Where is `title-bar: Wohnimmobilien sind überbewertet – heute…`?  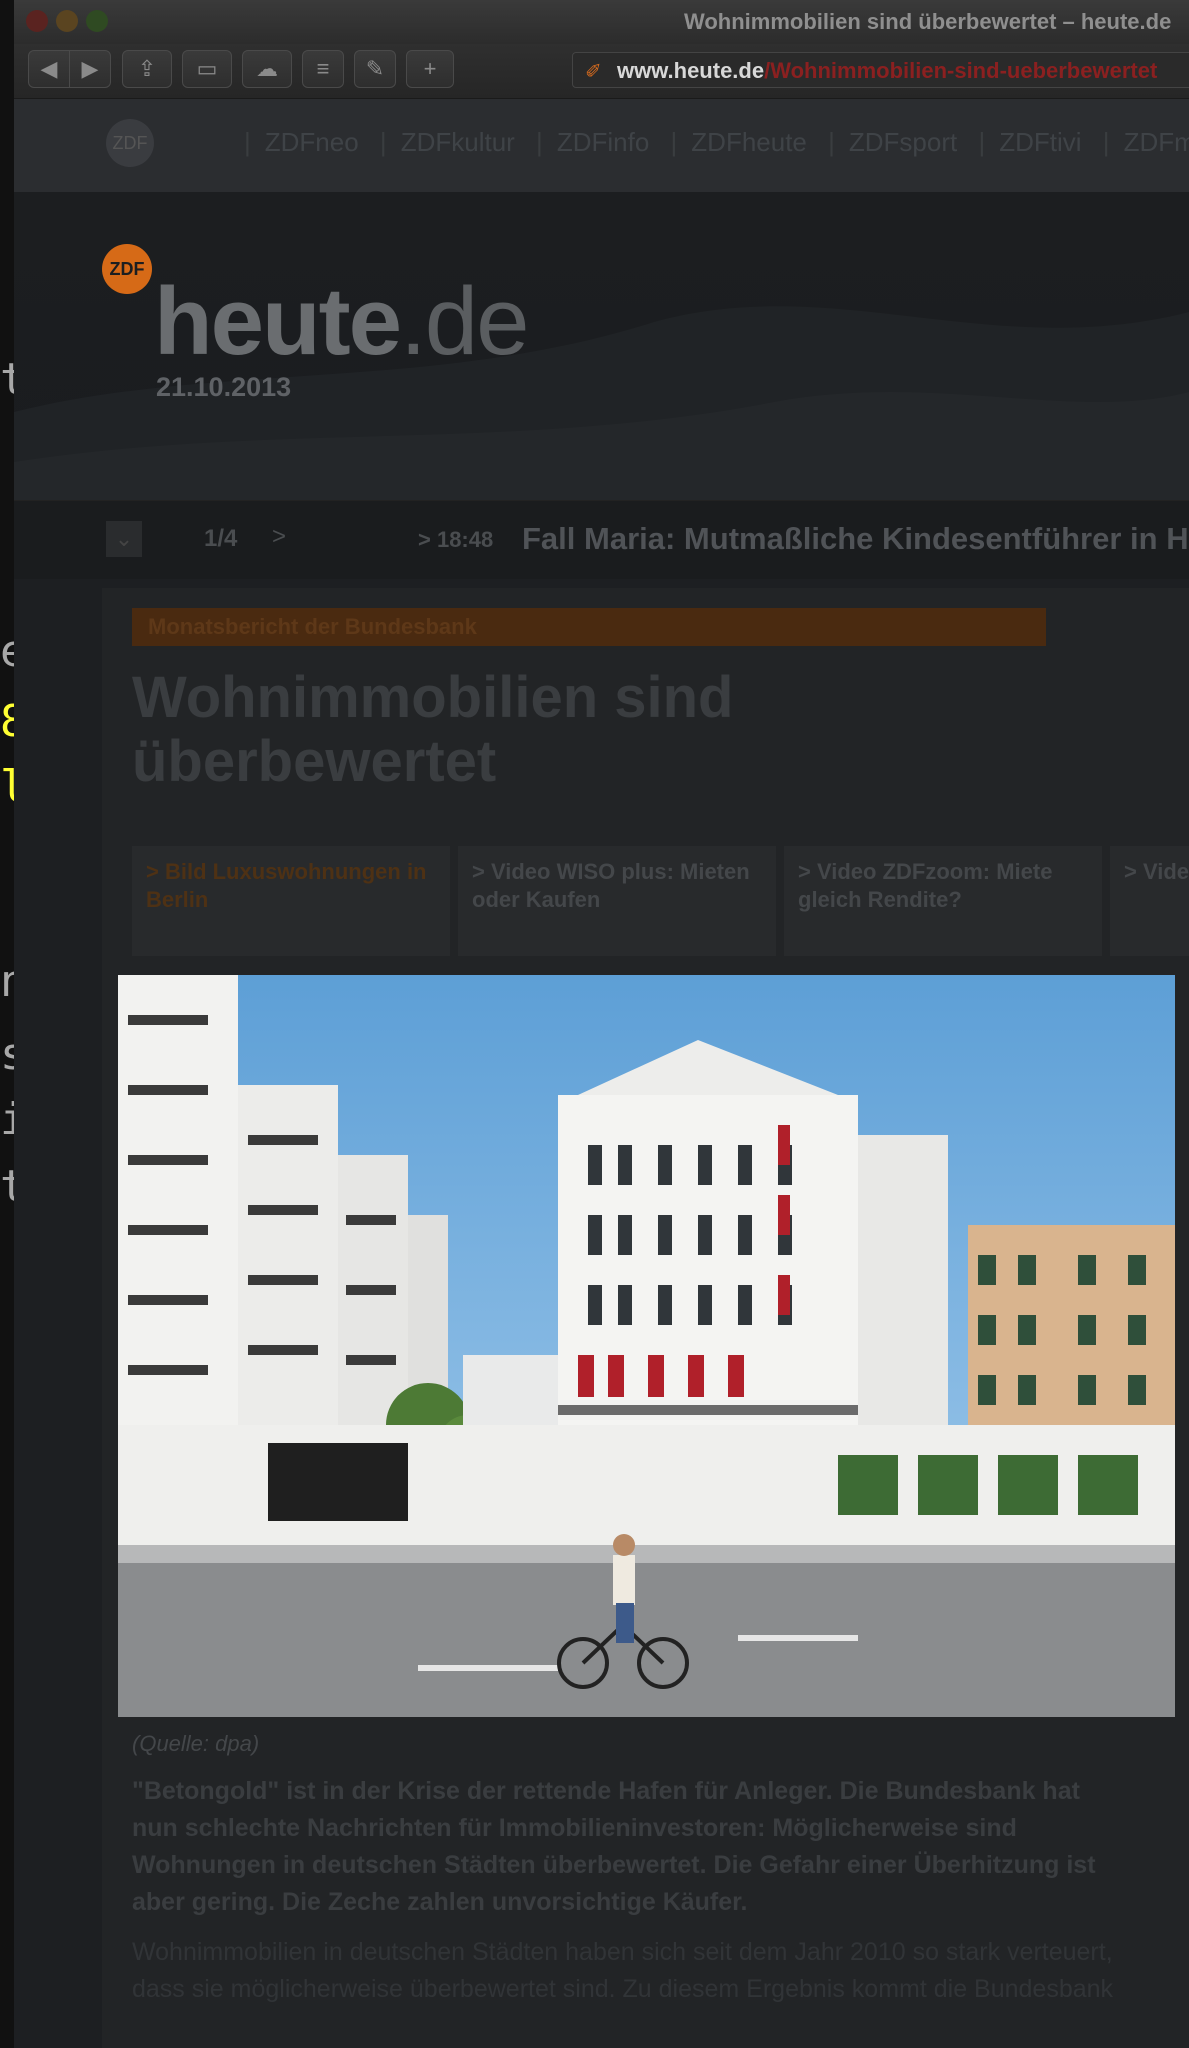
title-bar: Wohnimmobilien sind überbewertet – heute… is located at coordinates (601, 22).